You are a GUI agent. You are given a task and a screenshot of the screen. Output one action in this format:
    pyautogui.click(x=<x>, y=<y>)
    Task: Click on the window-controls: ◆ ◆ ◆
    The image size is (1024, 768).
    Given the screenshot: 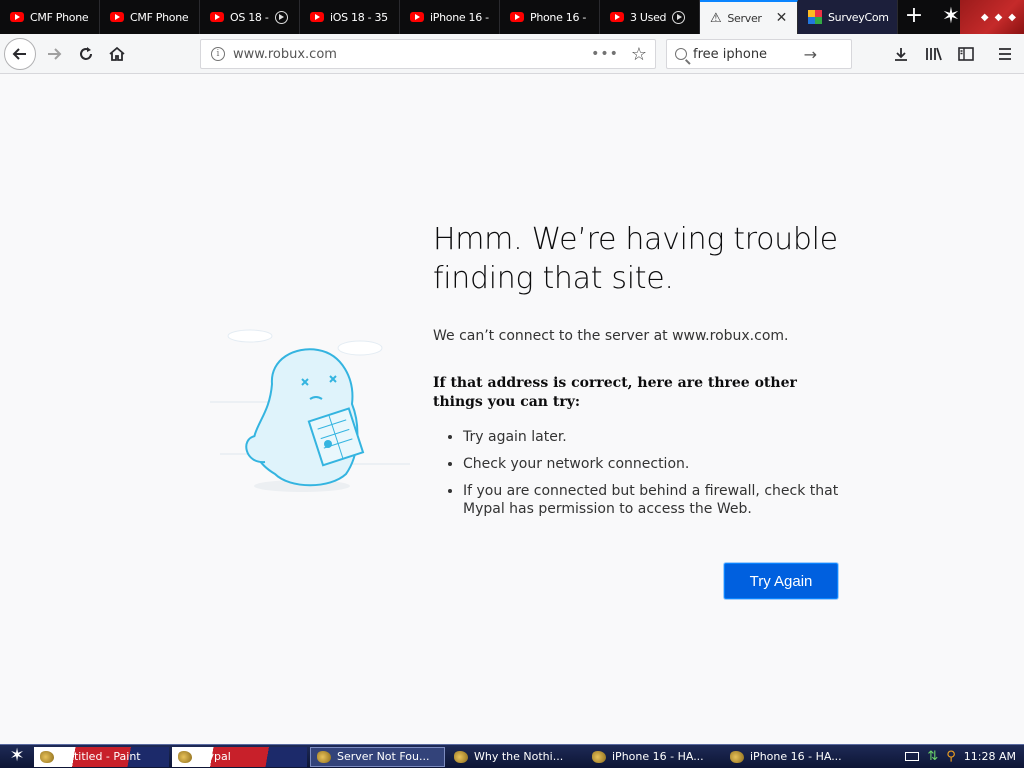 What is the action you would take?
    pyautogui.click(x=992, y=17)
    